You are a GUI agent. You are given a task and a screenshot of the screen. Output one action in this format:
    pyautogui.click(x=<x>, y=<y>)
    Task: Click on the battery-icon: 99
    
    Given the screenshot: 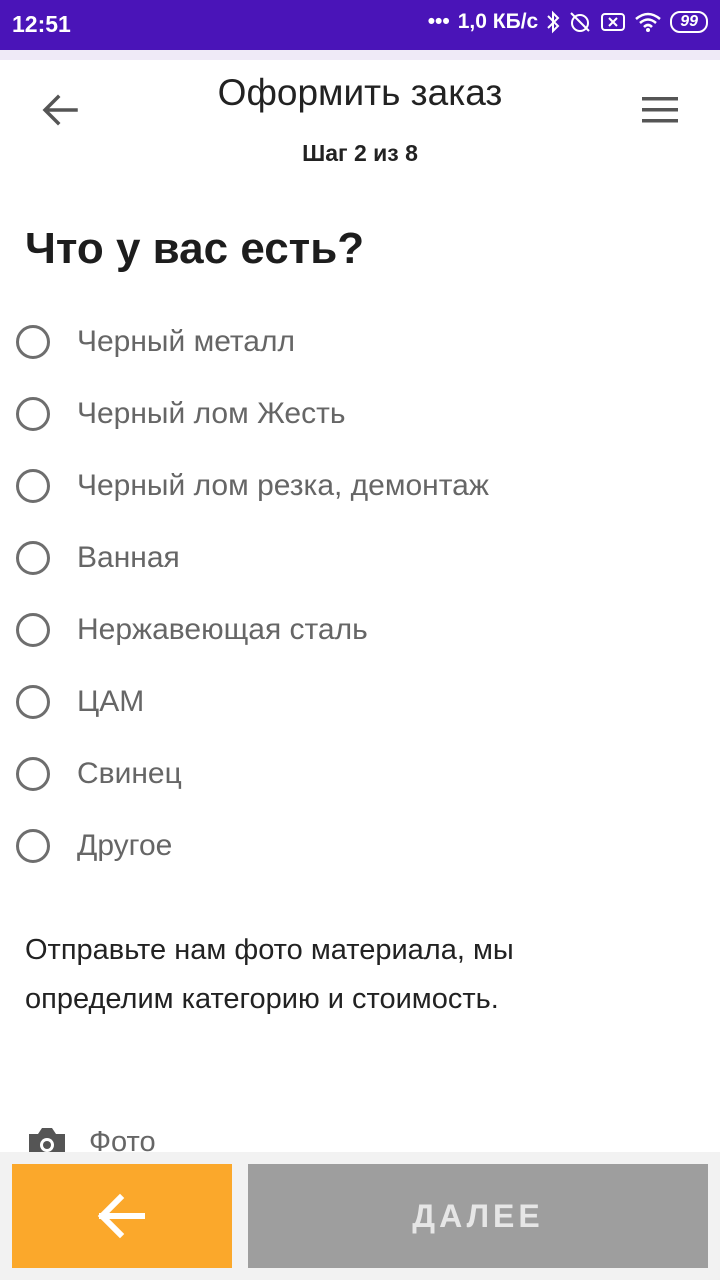 What is the action you would take?
    pyautogui.click(x=689, y=22)
    